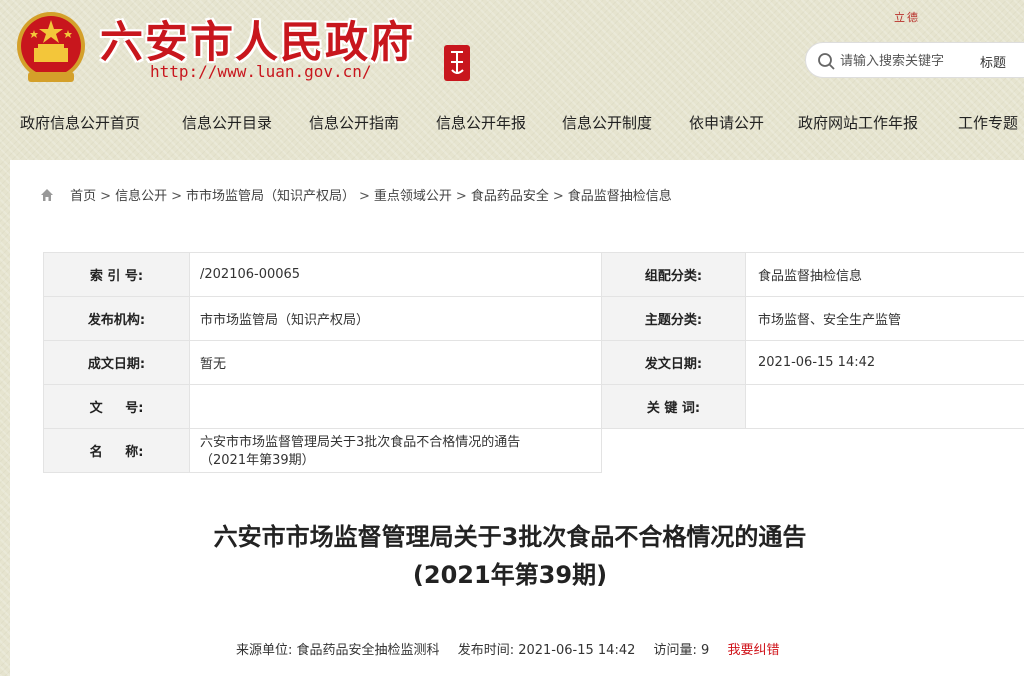 The width and height of the screenshot is (1024, 676). What do you see at coordinates (116, 450) in the screenshot?
I see `name-label: 名 称:` at bounding box center [116, 450].